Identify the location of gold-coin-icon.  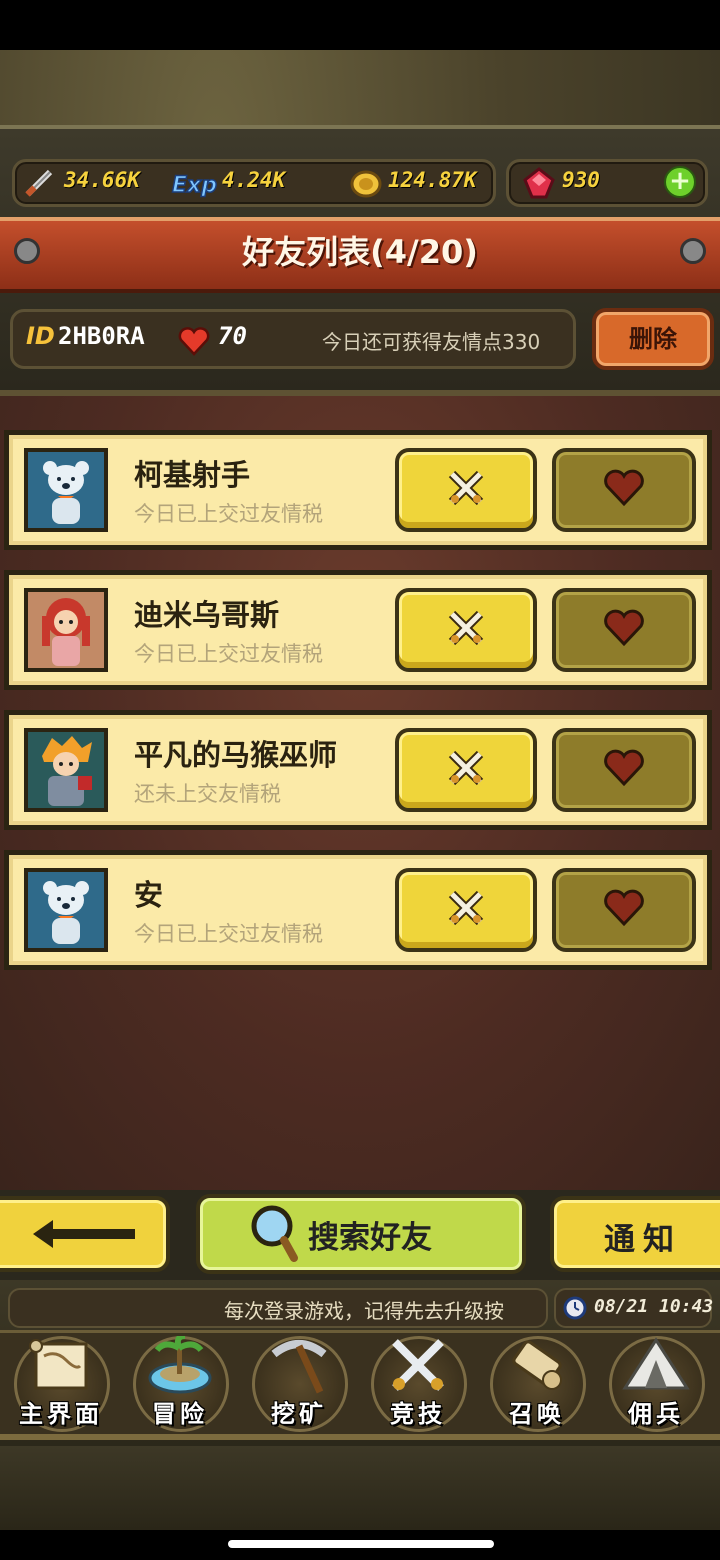
(366, 184).